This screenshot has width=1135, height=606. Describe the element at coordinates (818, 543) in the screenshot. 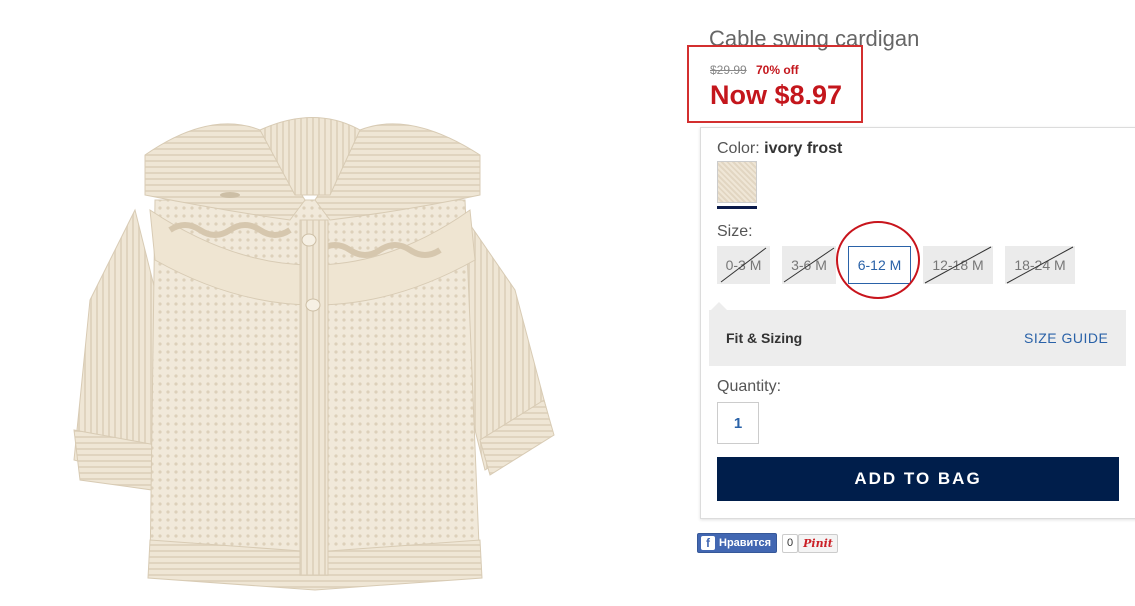

I see `pinterest-pin-button: Pinit` at that location.